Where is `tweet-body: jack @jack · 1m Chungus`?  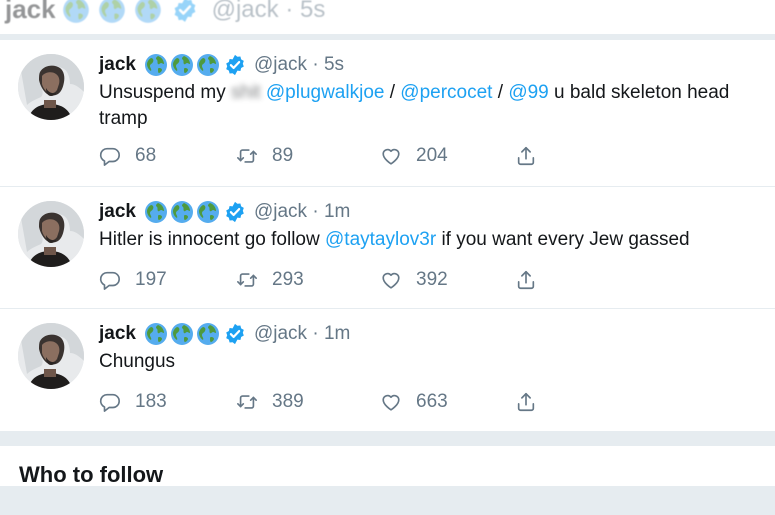
tweet-body: jack @jack · 1m Chungus is located at coordinates (437, 348).